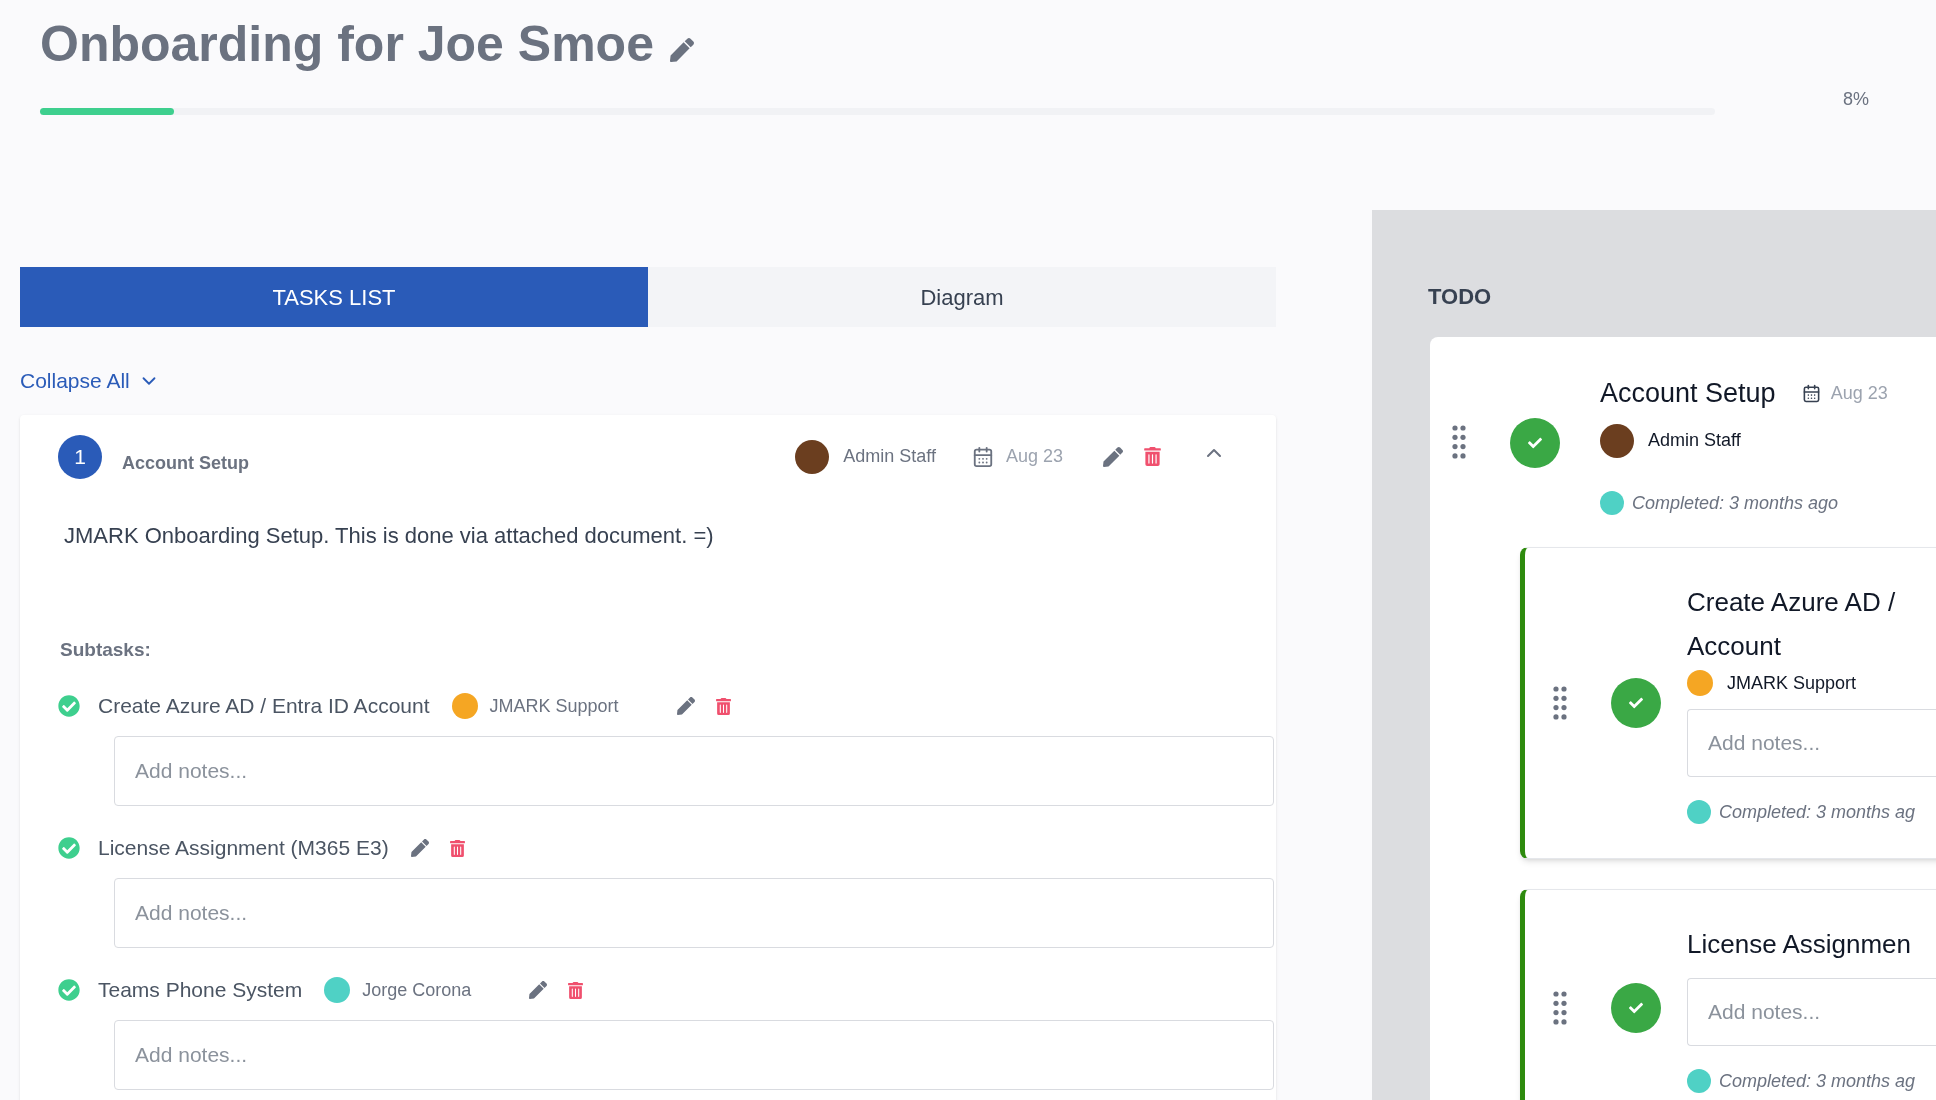  What do you see at coordinates (389, 535) in the screenshot?
I see `task-description: JMARK Onboarding Setup. This is done via attached document. =)` at bounding box center [389, 535].